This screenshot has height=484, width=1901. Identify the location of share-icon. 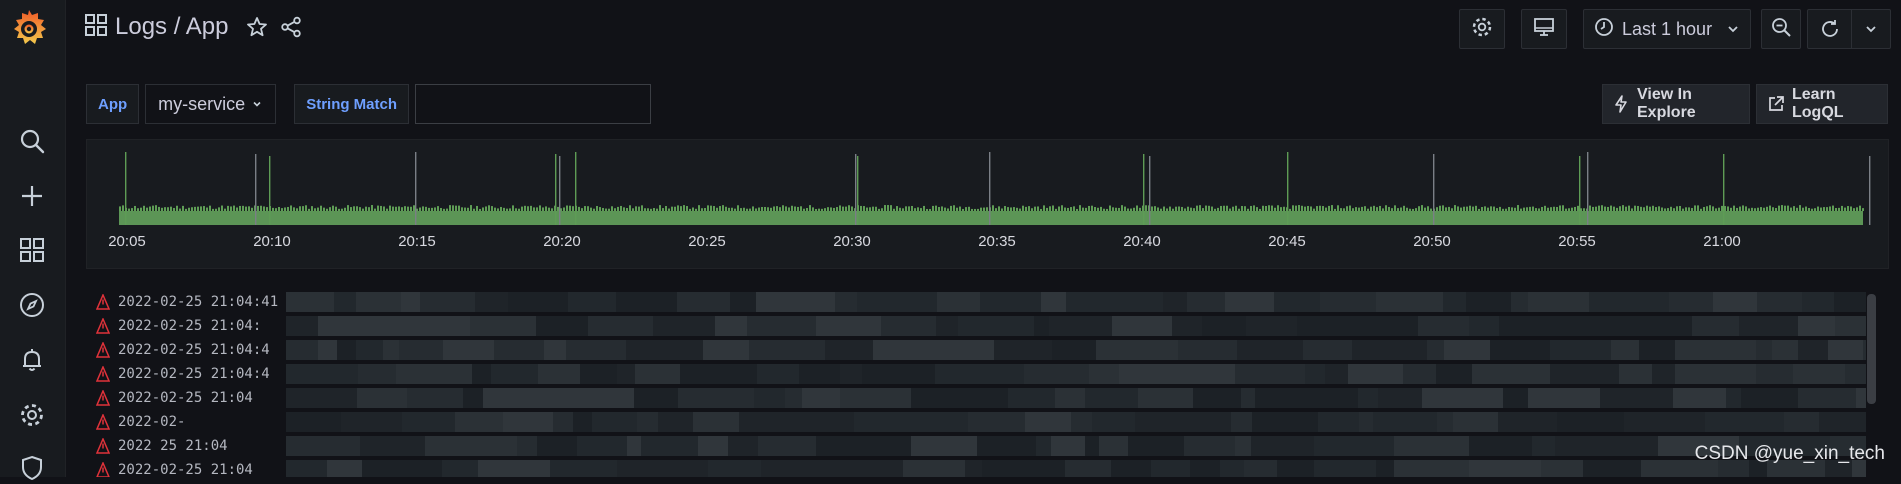
(291, 27).